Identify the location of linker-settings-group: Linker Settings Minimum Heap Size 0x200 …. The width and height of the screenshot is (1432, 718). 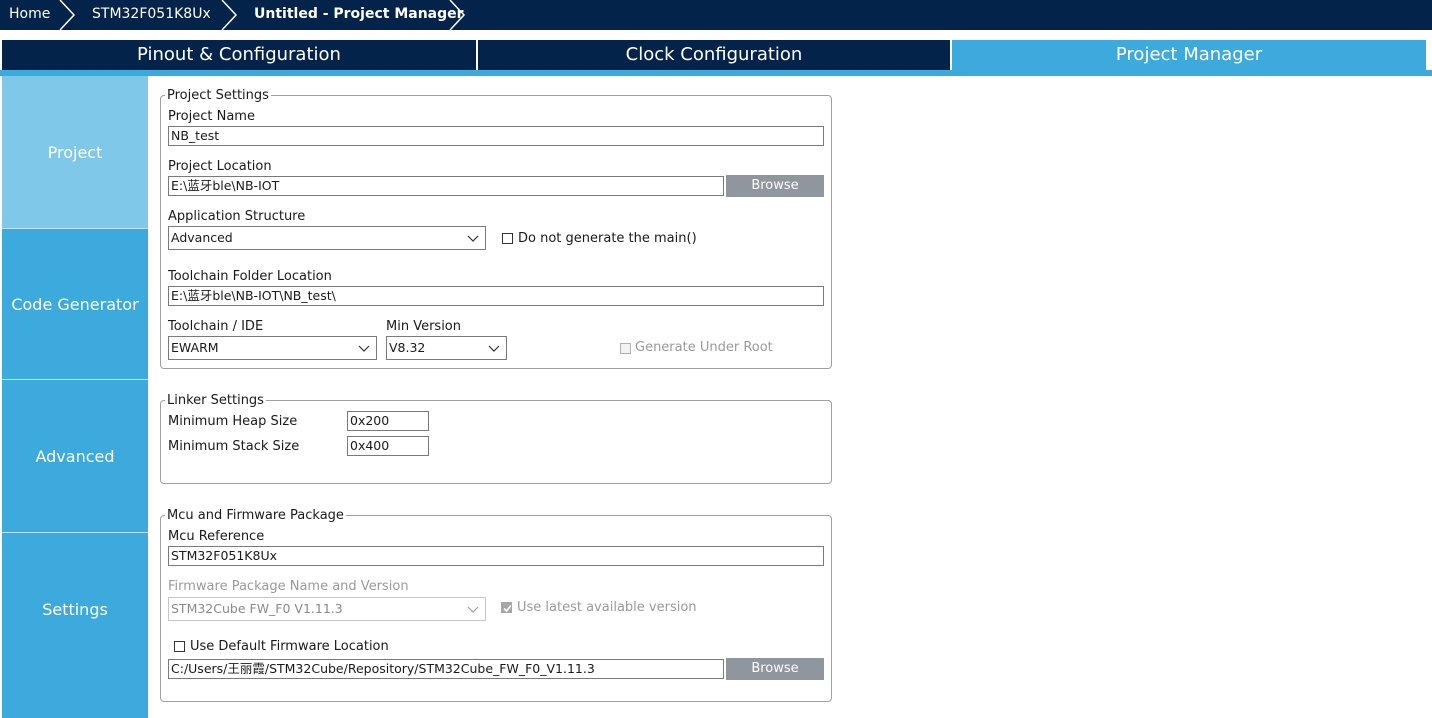
(496, 439).